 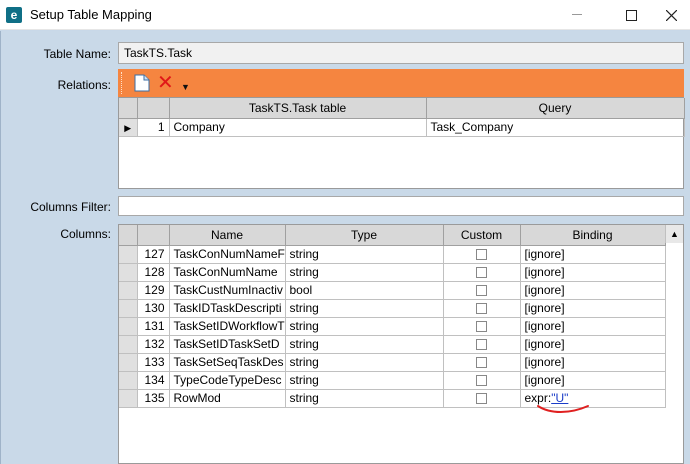 What do you see at coordinates (227, 290) in the screenshot?
I see `name-cell: TaskCustNumInactiv` at bounding box center [227, 290].